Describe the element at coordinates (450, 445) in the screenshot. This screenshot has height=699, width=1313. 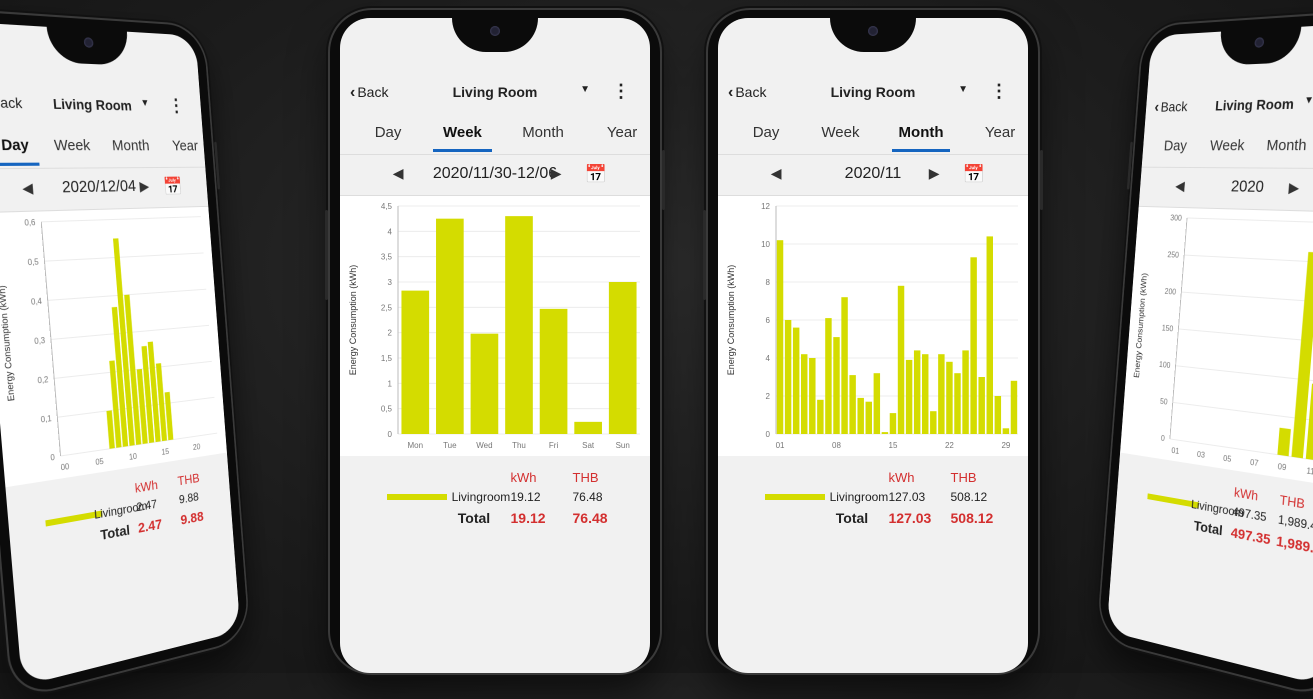
I see `x-tick-label: Tue` at that location.